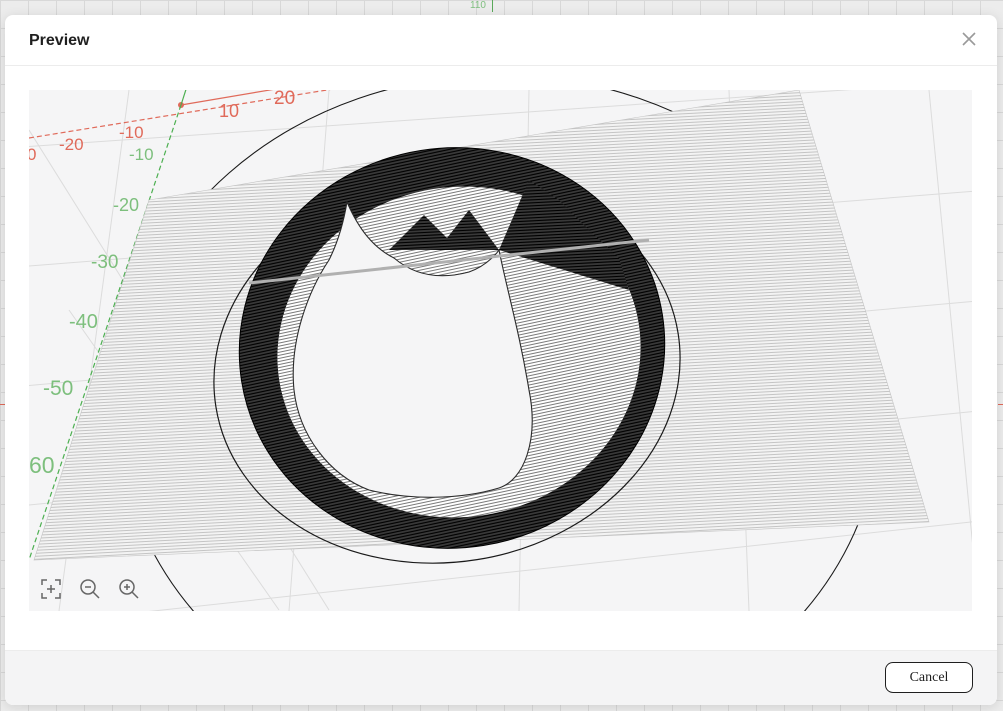 The width and height of the screenshot is (1003, 711). Describe the element at coordinates (1000, 404) in the screenshot. I see `background-x-axis-tick` at that location.